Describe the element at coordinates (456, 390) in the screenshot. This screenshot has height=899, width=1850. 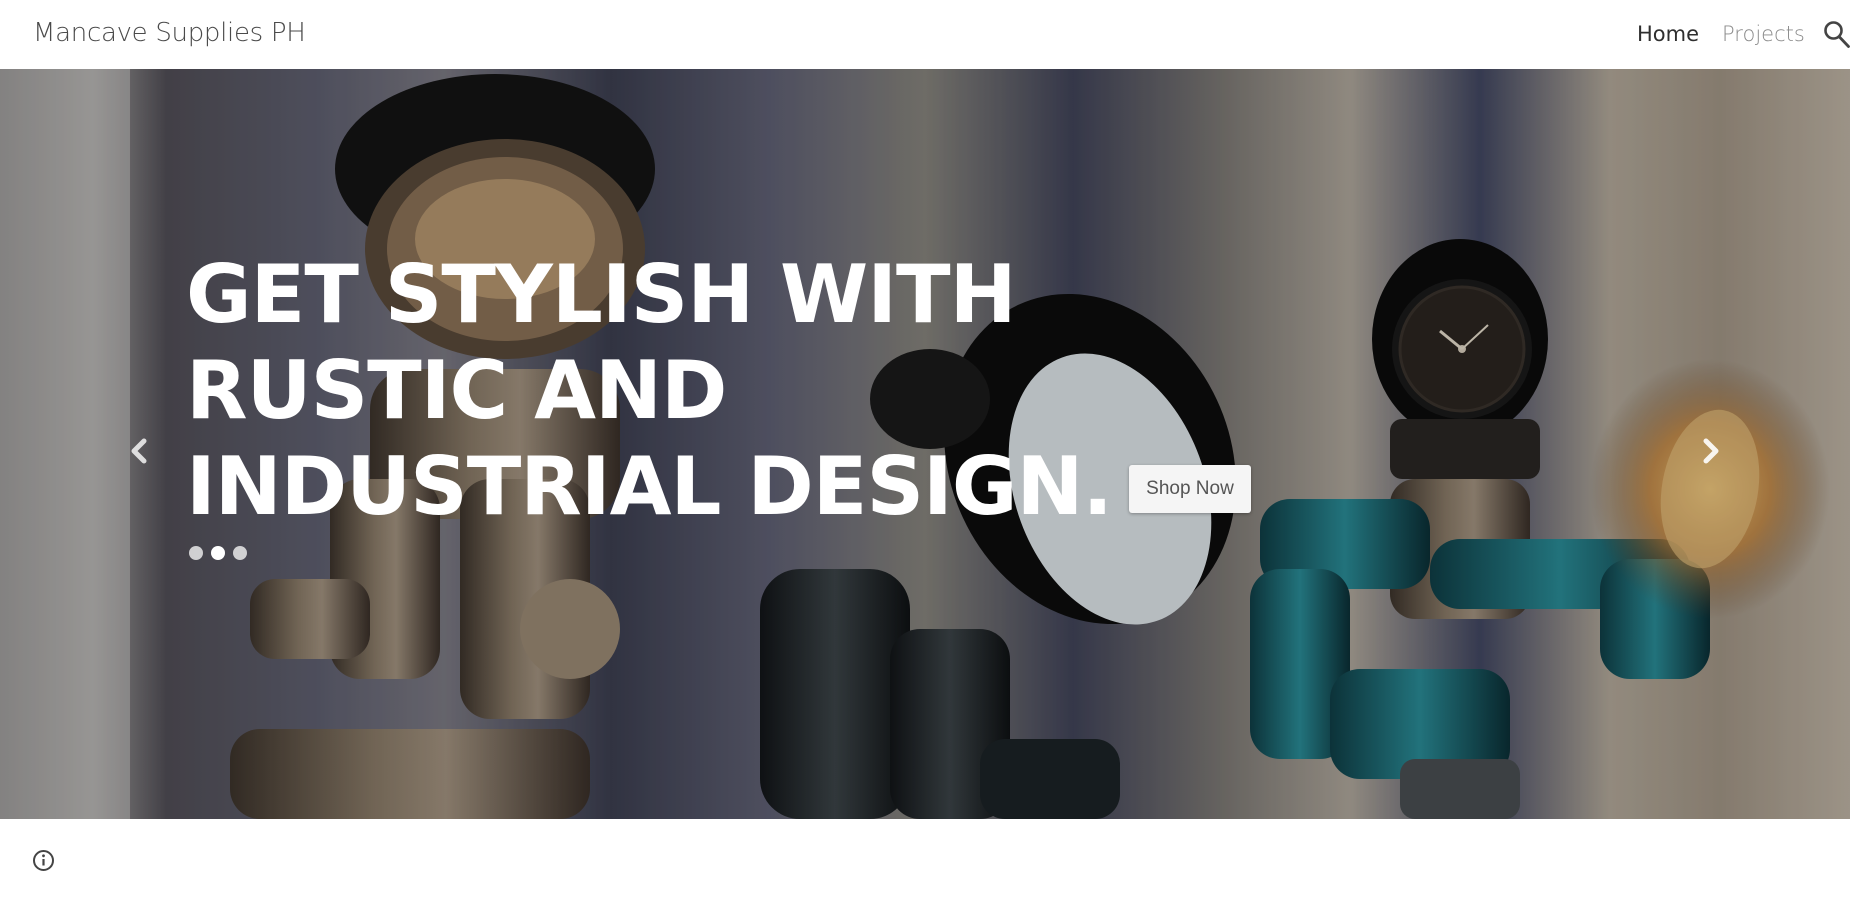
I see `hero-headline-line-2: RUSTIC AND` at that location.